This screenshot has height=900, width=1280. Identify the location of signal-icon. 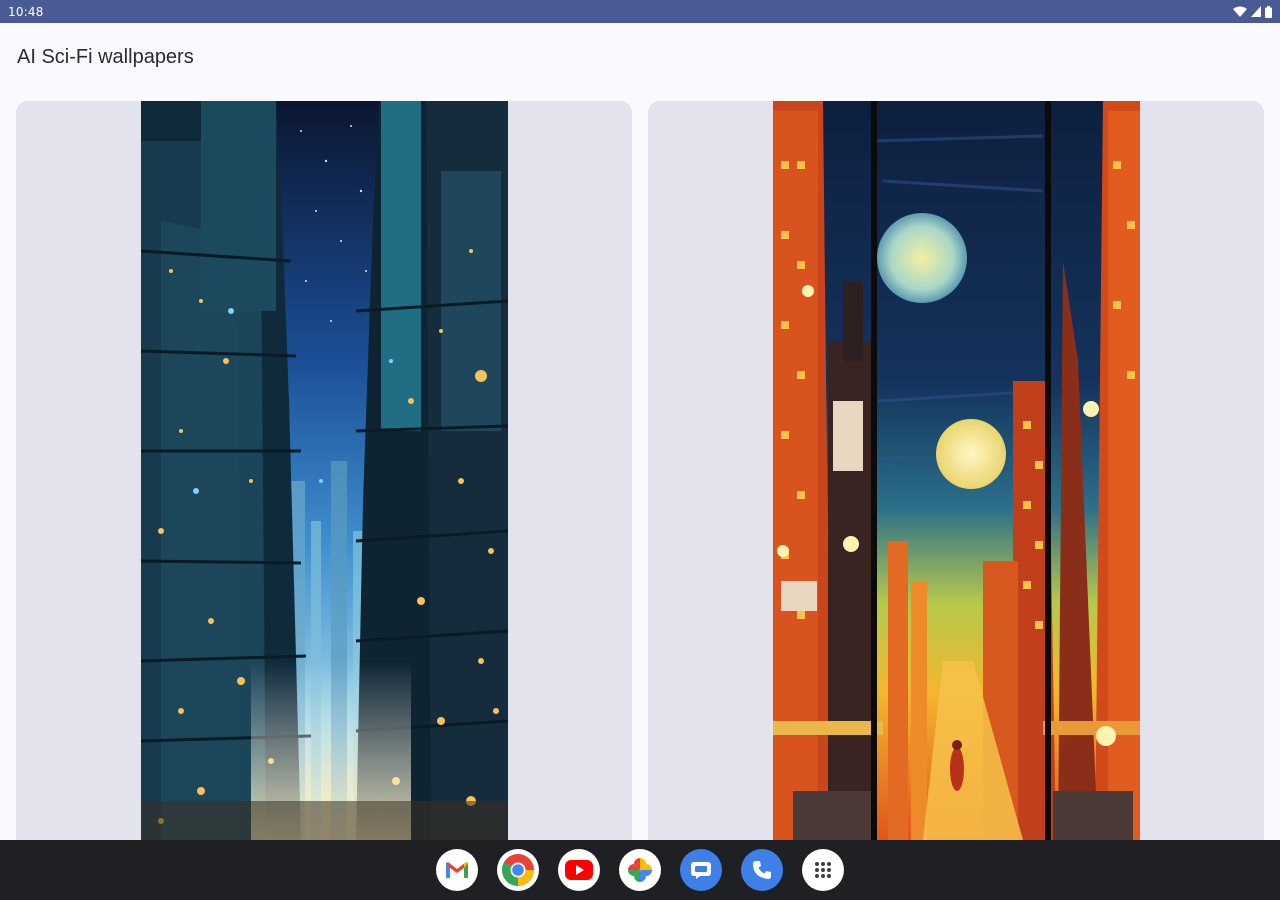
(1256, 11).